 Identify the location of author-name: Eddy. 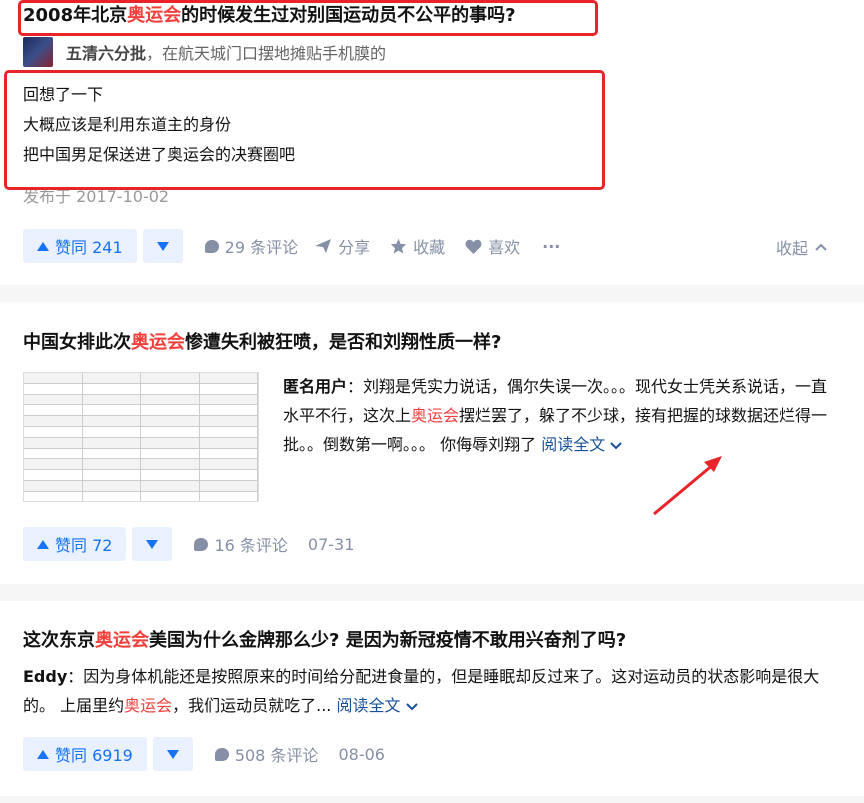
(45, 676).